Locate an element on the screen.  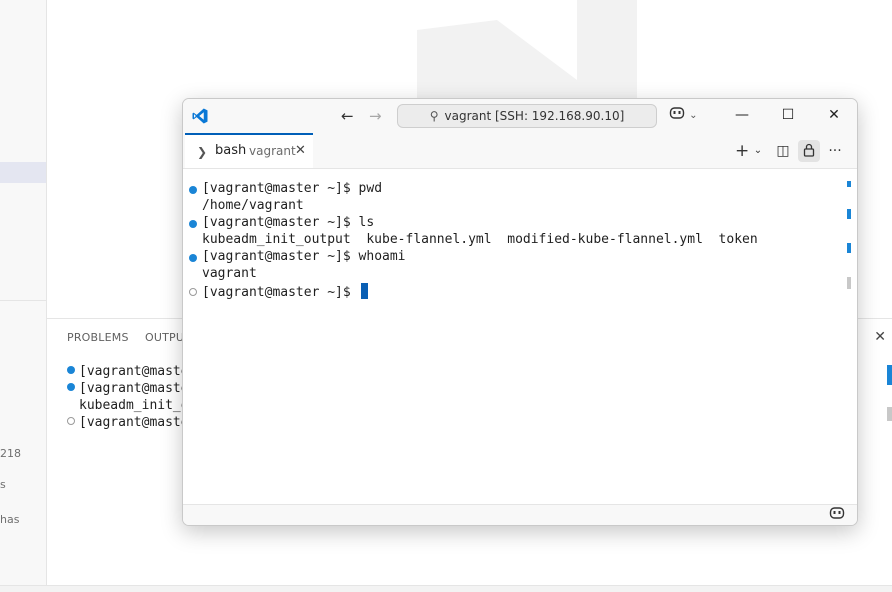
background-status-bar is located at coordinates (446, 588).